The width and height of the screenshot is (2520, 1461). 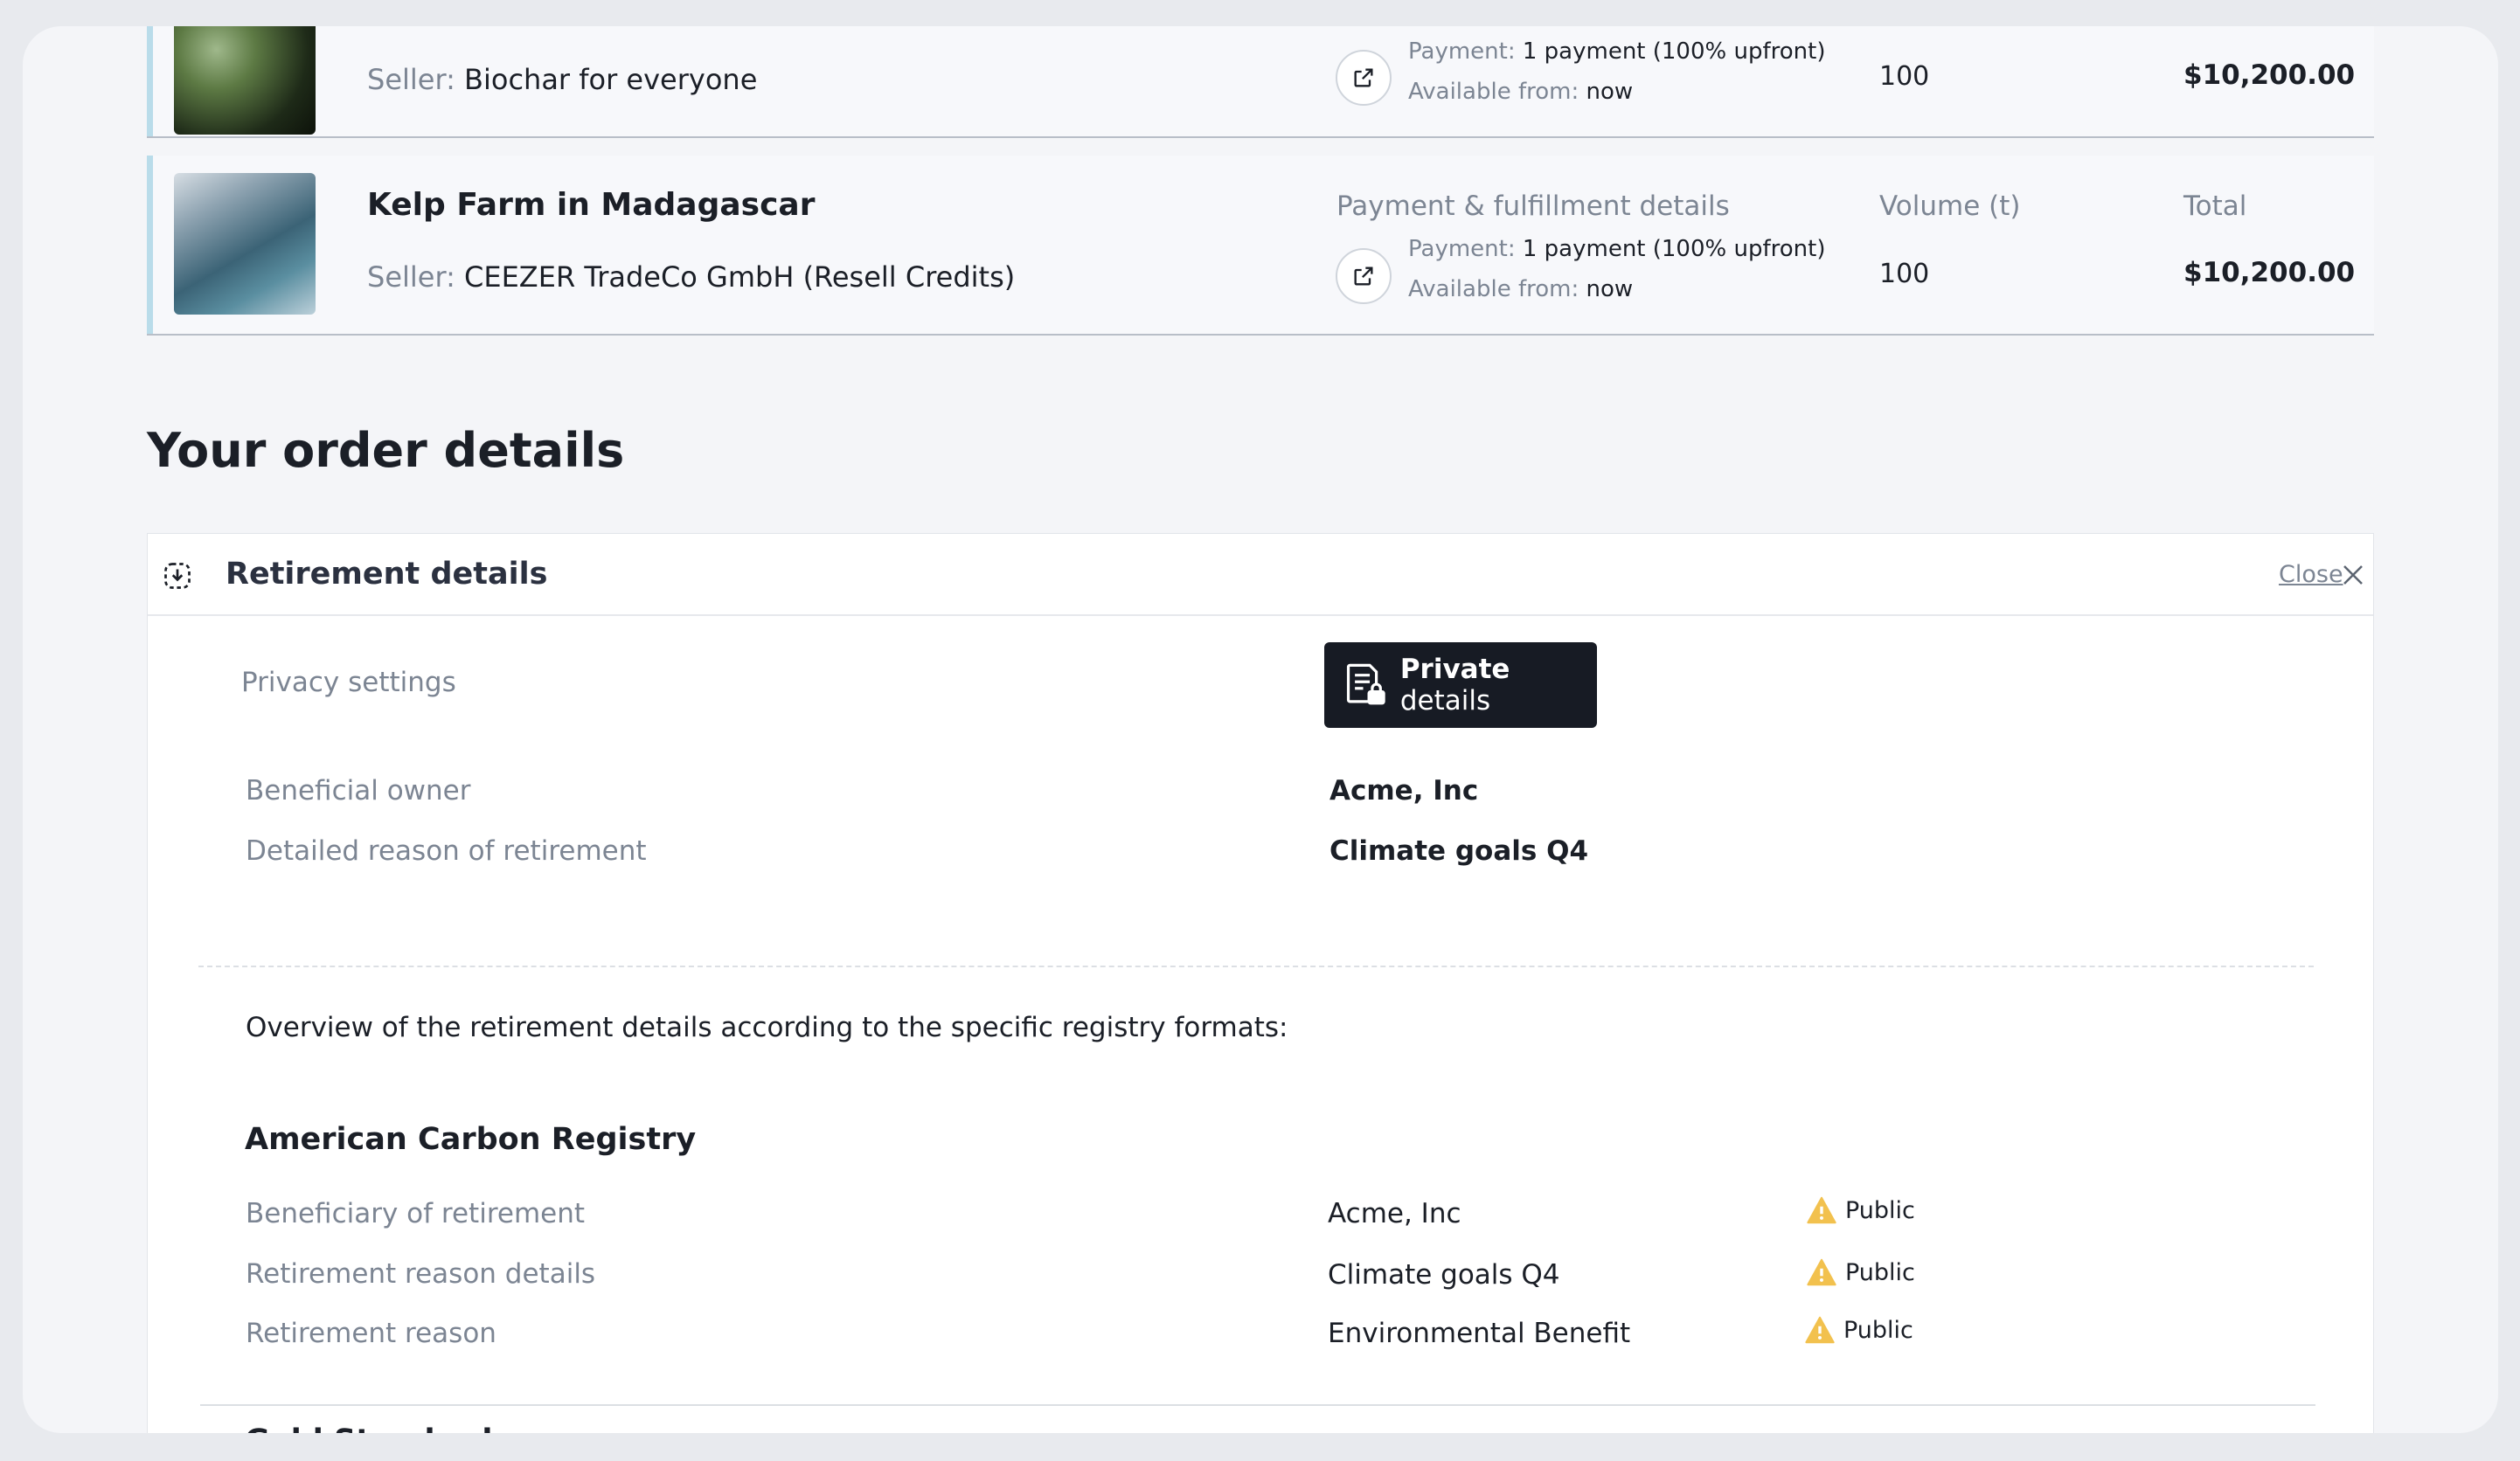 What do you see at coordinates (358, 791) in the screenshot?
I see `field-label: Beneficial owner` at bounding box center [358, 791].